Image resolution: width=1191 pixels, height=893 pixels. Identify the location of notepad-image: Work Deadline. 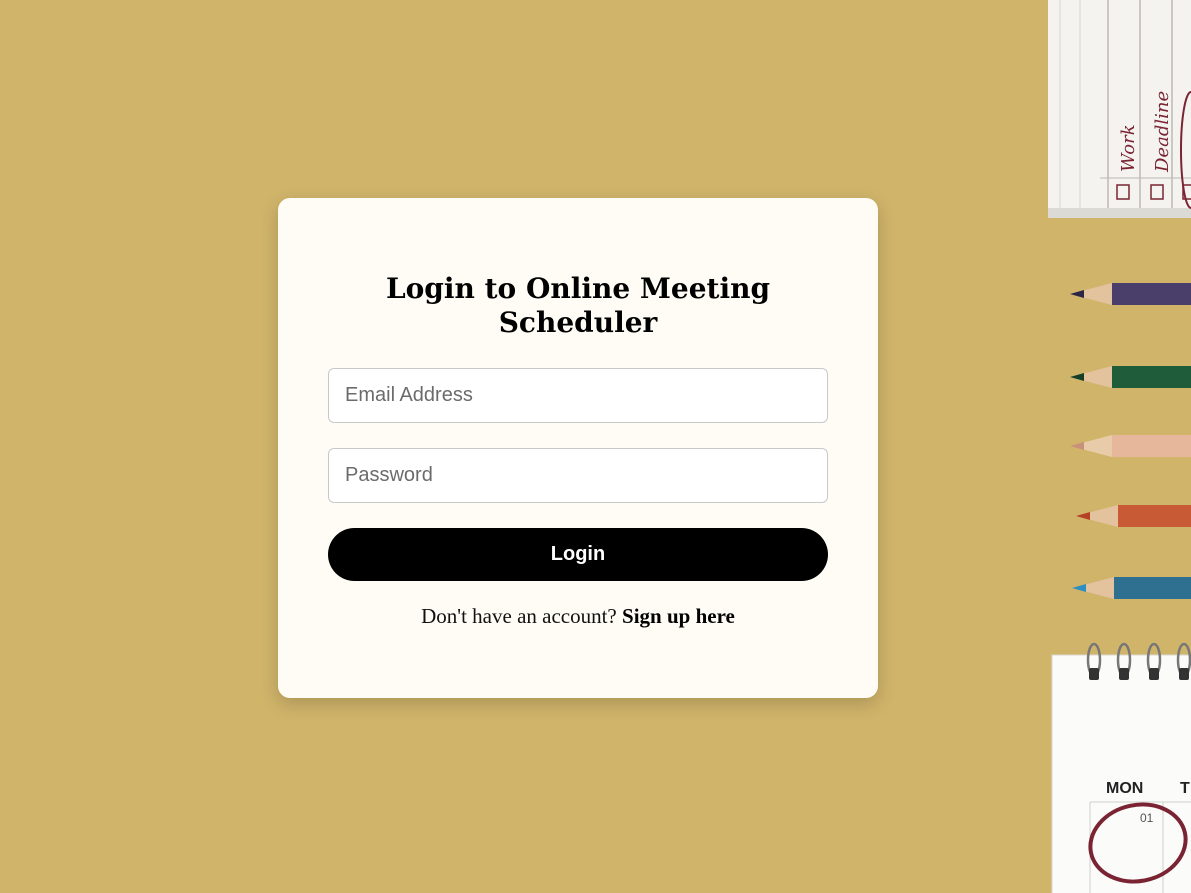
(1119, 109).